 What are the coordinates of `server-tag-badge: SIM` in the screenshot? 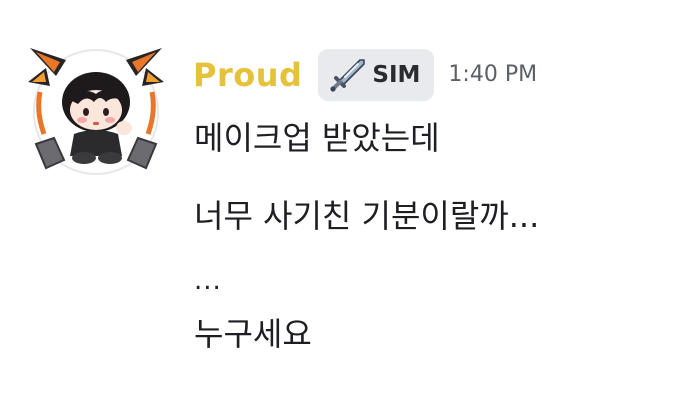 It's located at (376, 75).